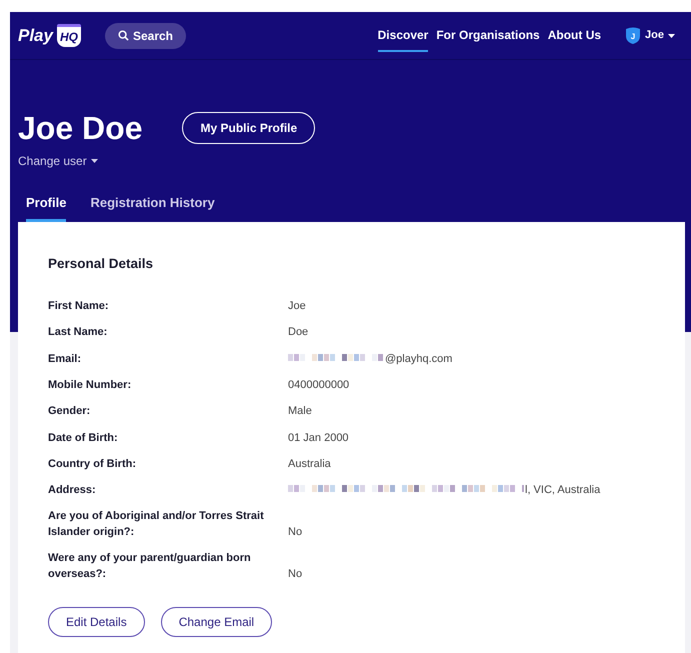  What do you see at coordinates (49, 35) in the screenshot?
I see `playhq-logo: Play HQ` at bounding box center [49, 35].